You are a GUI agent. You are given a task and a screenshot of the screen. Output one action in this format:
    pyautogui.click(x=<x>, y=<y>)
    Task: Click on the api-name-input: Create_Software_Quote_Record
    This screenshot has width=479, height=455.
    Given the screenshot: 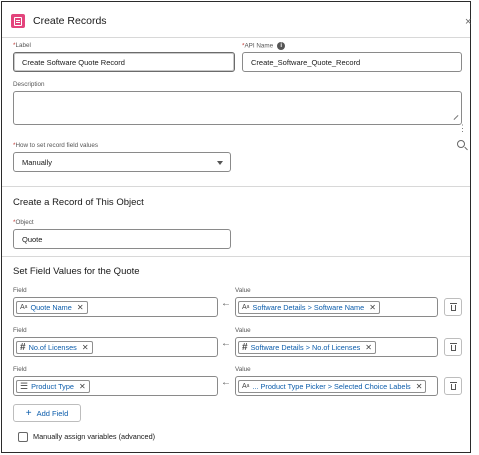 What is the action you would take?
    pyautogui.click(x=352, y=62)
    